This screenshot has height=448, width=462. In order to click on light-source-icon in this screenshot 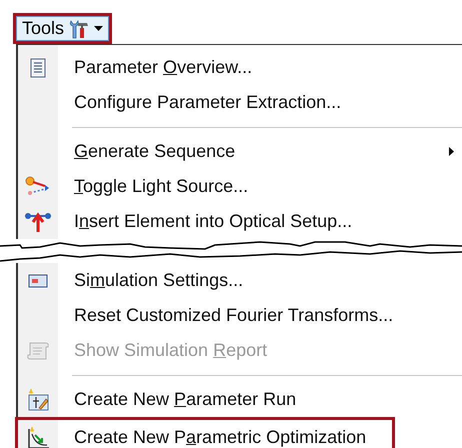, I will do `click(38, 187)`.